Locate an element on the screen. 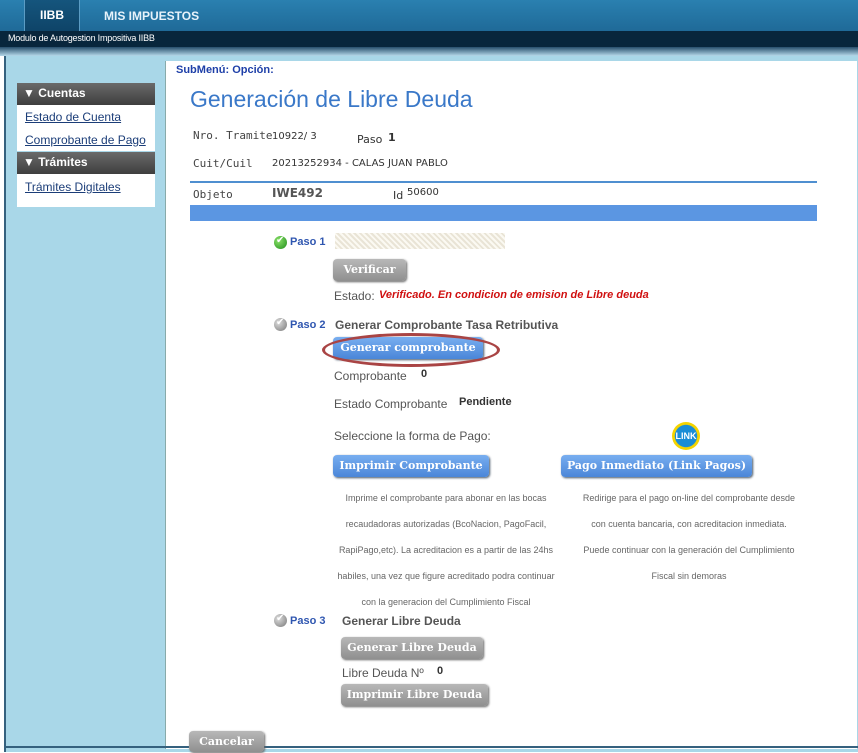 The image size is (858, 753). module-title: Modulo de Autogestion Impositiva IIBB is located at coordinates (81, 38).